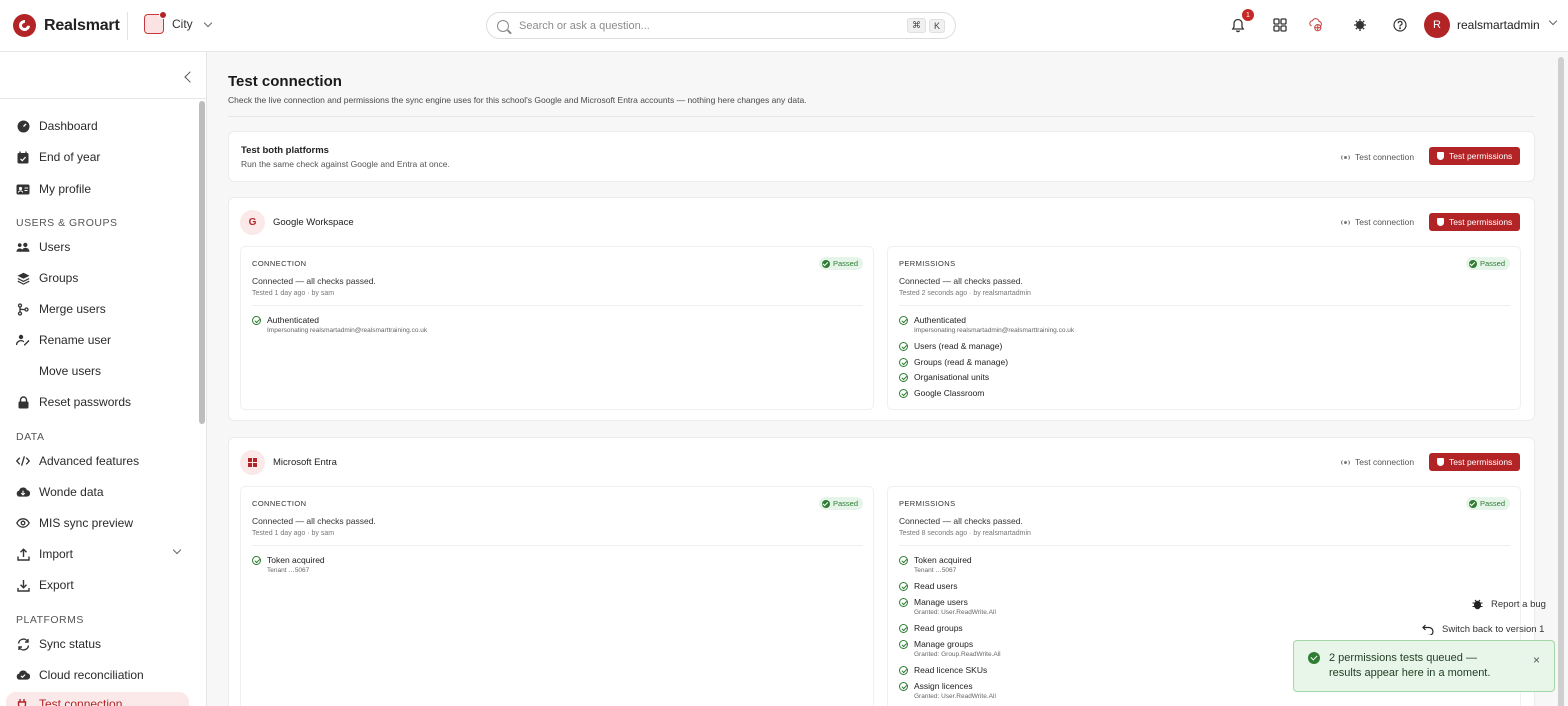 This screenshot has height=706, width=1568. What do you see at coordinates (1536, 660) in the screenshot?
I see `close-icon: ×` at bounding box center [1536, 660].